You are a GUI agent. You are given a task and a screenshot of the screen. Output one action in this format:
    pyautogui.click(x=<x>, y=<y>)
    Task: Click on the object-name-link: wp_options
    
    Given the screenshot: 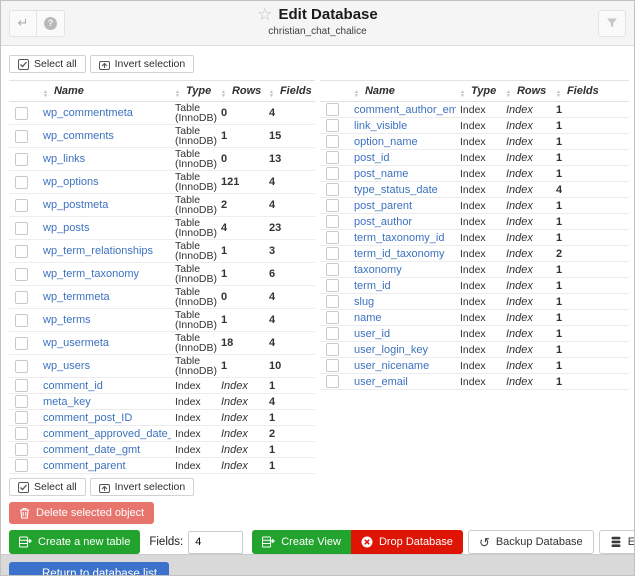 What is the action you would take?
    pyautogui.click(x=71, y=182)
    